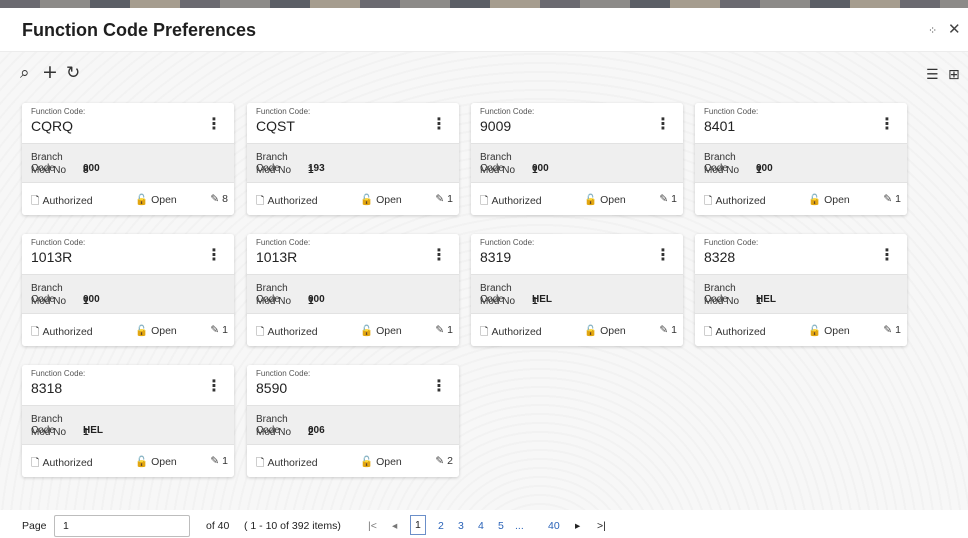 The width and height of the screenshot is (968, 538). I want to click on page-button-5: 5, so click(501, 526).